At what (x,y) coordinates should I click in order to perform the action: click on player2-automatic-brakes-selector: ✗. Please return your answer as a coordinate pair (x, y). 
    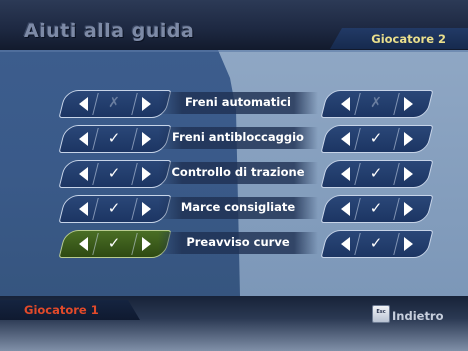
    Looking at the image, I should click on (377, 104).